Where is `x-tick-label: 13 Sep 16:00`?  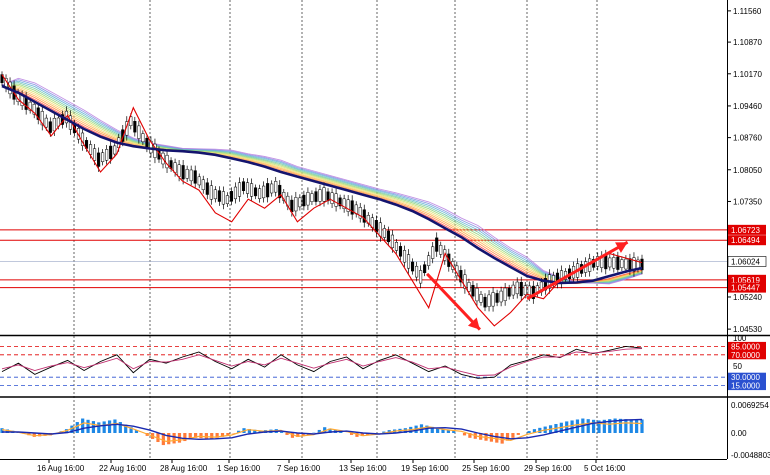
x-tick-label: 13 Sep 16:00 is located at coordinates (363, 468).